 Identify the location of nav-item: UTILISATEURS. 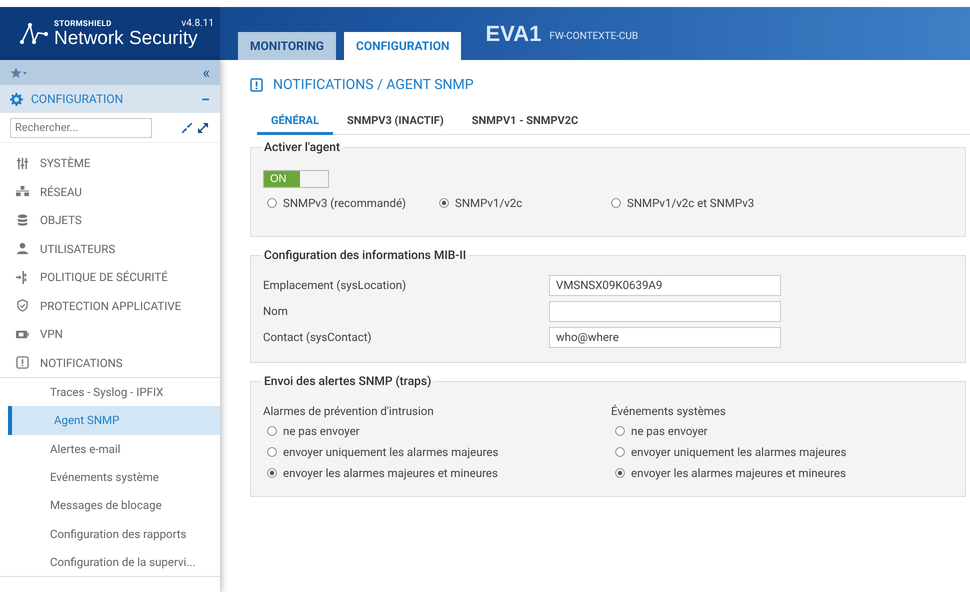
(110, 248).